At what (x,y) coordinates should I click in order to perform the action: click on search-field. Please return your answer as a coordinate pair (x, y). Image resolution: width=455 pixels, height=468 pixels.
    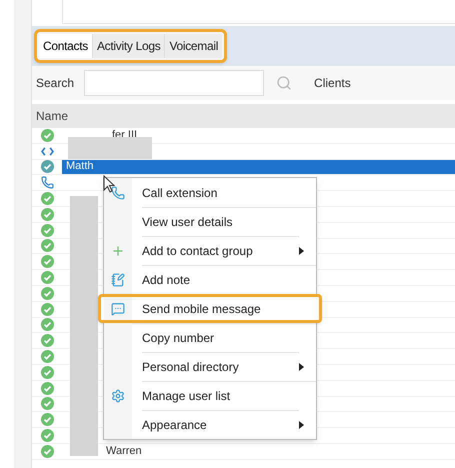
    Looking at the image, I should click on (174, 83).